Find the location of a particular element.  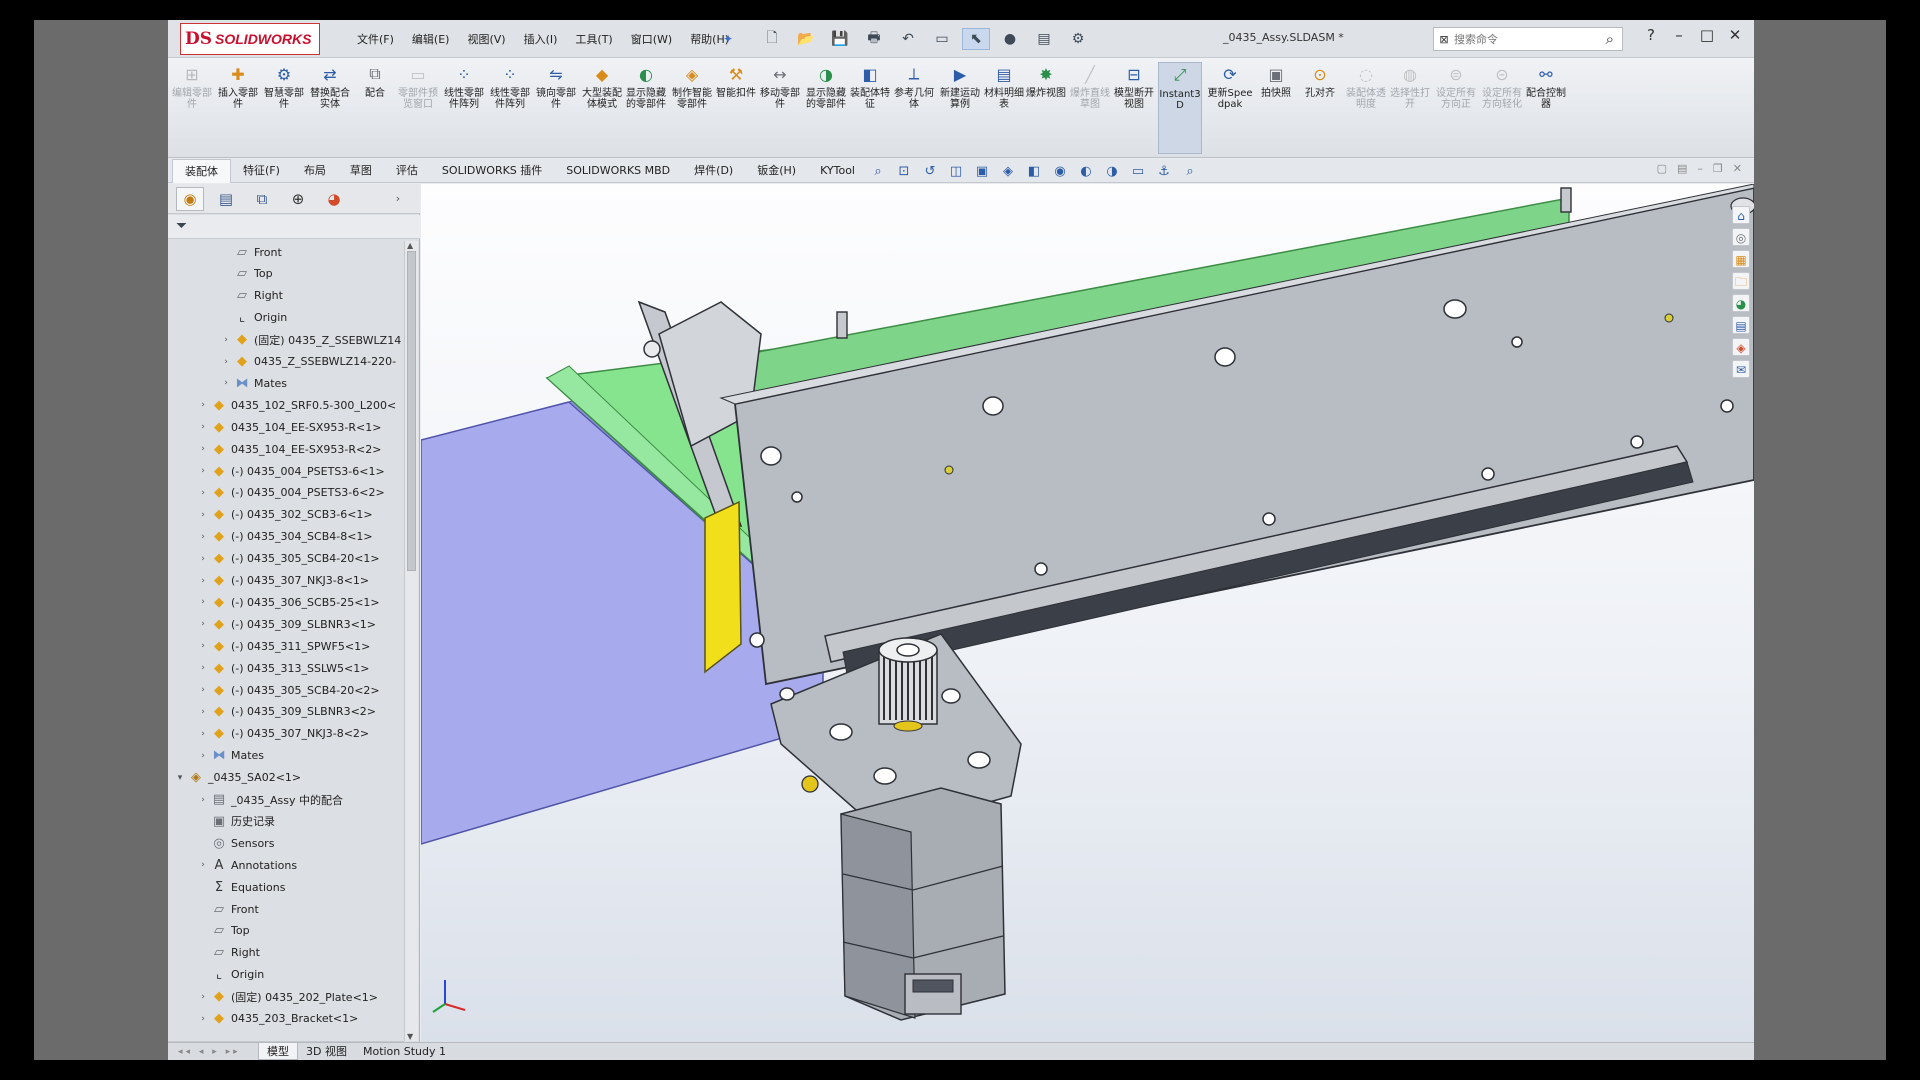

tree-node: ▱ Right is located at coordinates (228, 953).